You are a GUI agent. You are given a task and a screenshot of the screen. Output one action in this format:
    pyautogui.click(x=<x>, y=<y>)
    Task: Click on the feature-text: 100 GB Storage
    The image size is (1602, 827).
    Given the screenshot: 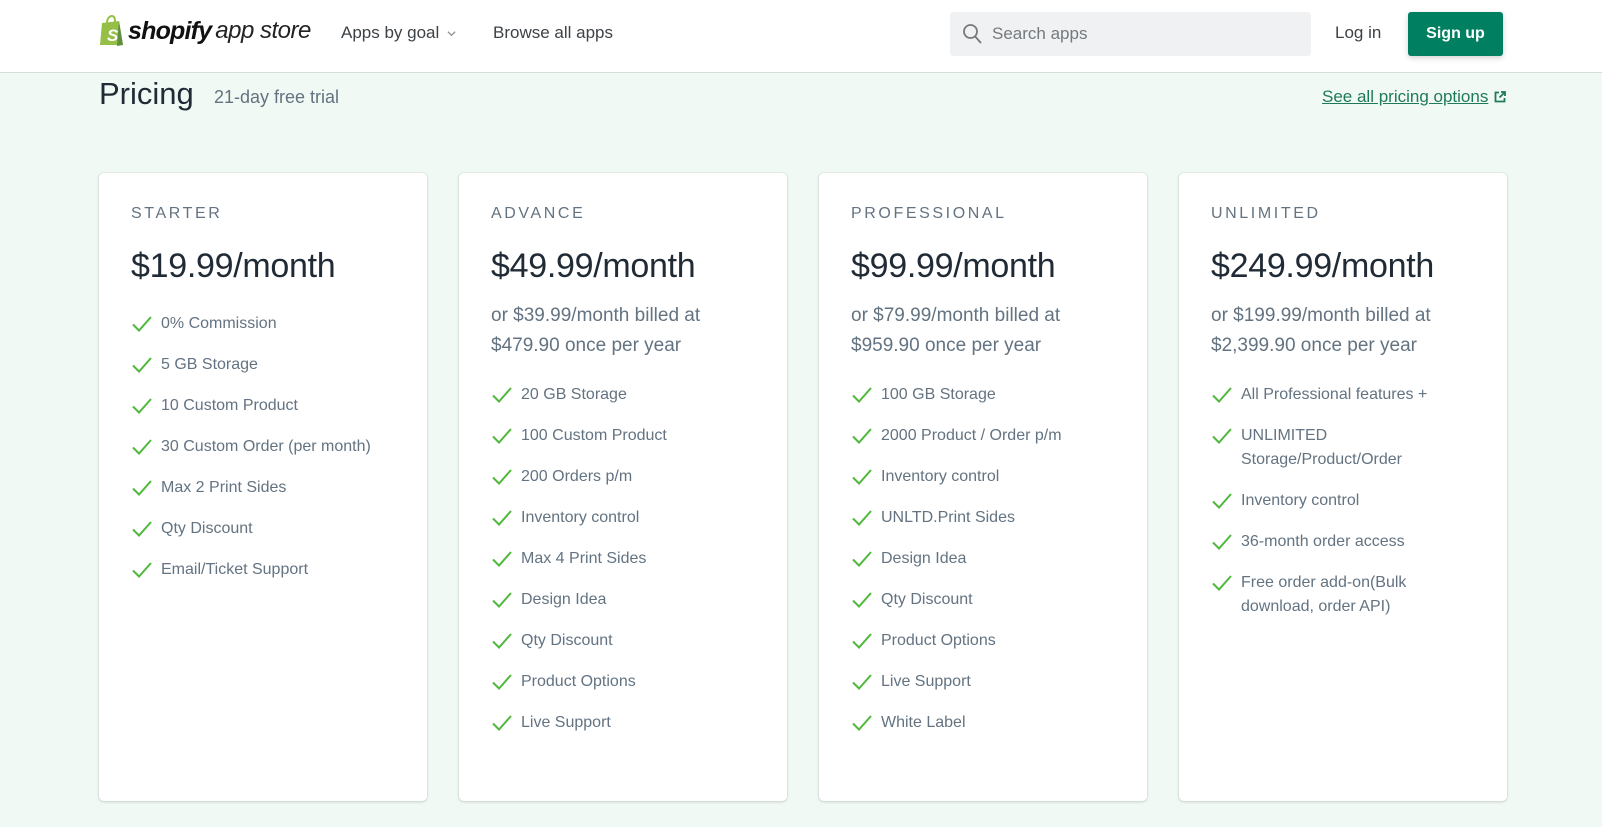 What is the action you would take?
    pyautogui.click(x=938, y=394)
    